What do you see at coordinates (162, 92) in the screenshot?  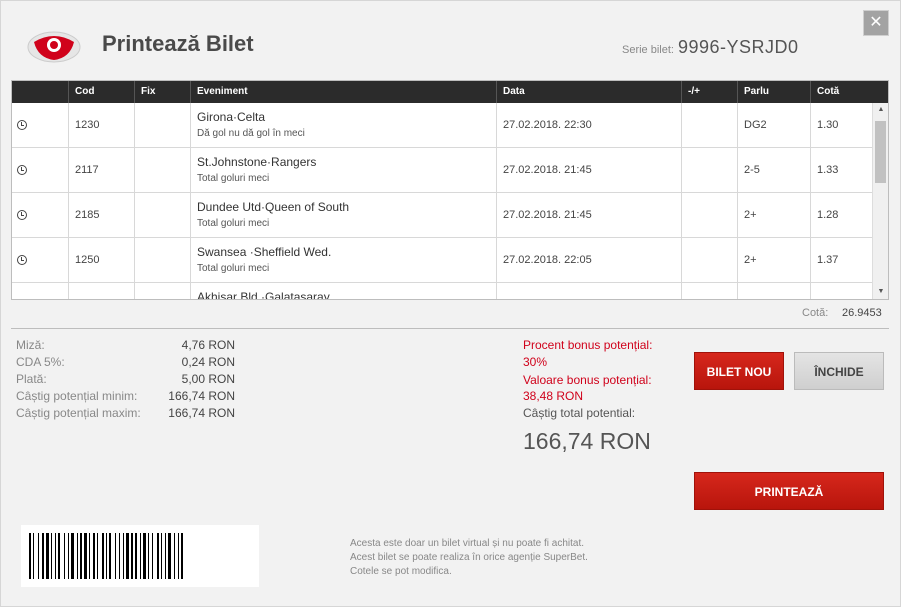 I see `column-header-fix: Fix` at bounding box center [162, 92].